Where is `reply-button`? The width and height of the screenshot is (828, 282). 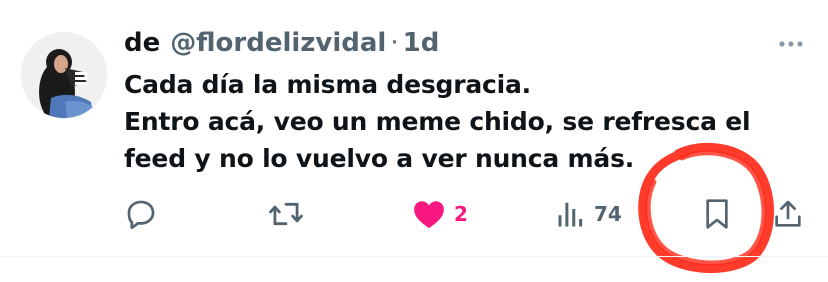
reply-button is located at coordinates (141, 214).